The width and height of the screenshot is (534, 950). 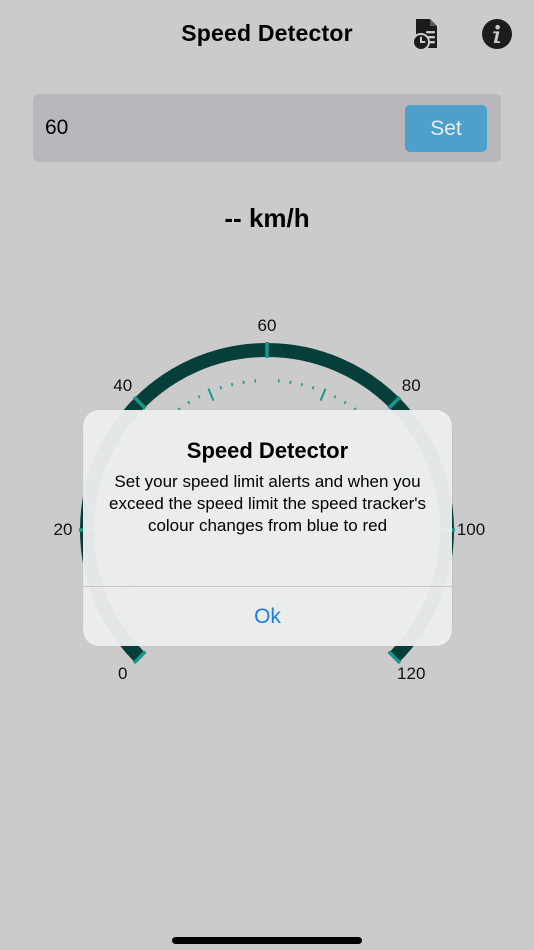 I want to click on gauge-label-60: 60, so click(x=267, y=325).